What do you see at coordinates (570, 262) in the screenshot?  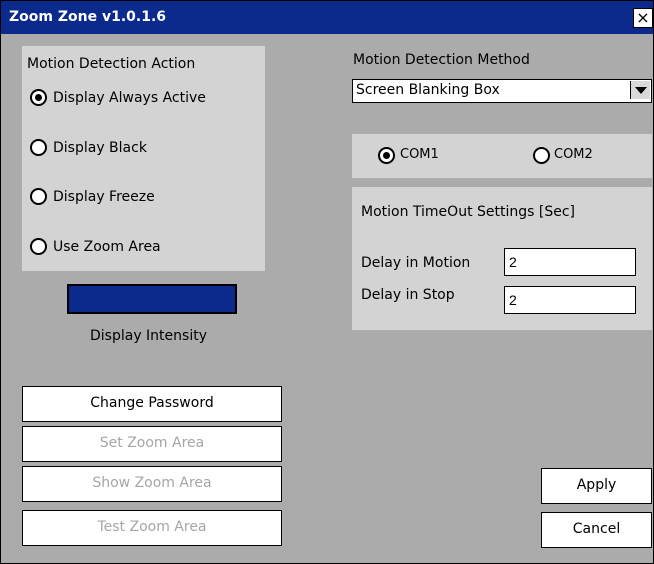 I see `delay-motion-input` at bounding box center [570, 262].